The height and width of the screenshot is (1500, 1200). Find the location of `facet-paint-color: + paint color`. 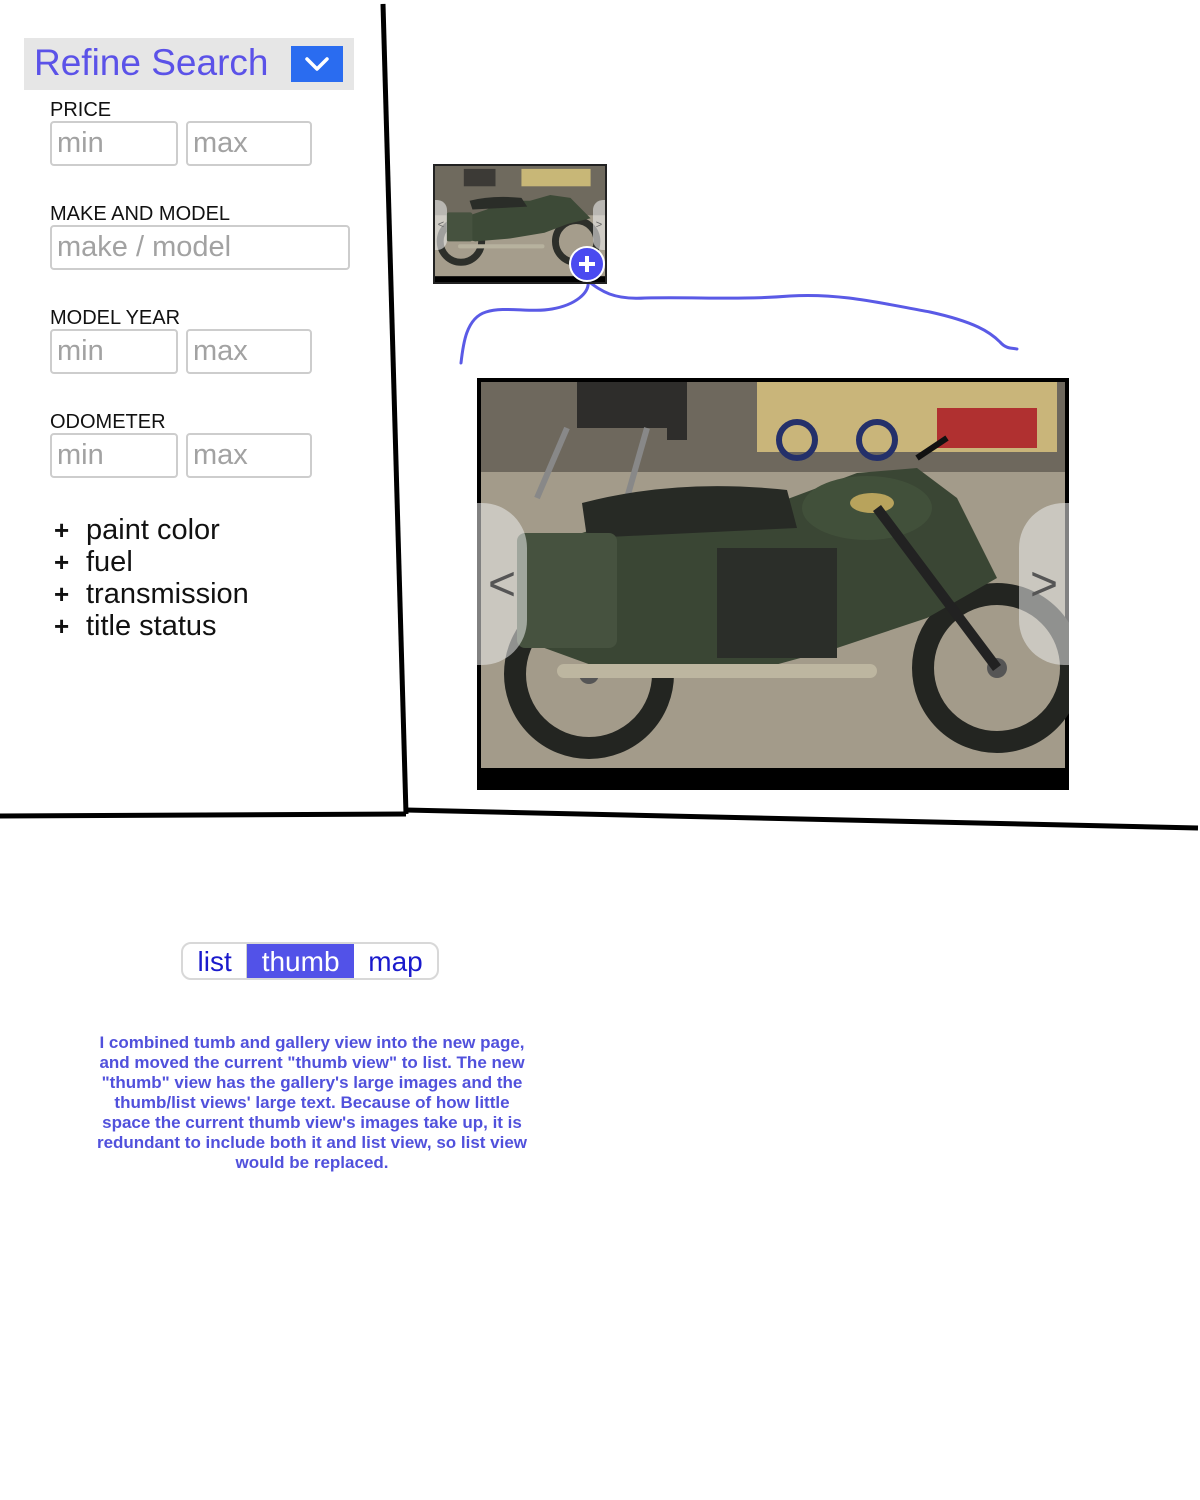

facet-paint-color: + paint color is located at coordinates (137, 530).